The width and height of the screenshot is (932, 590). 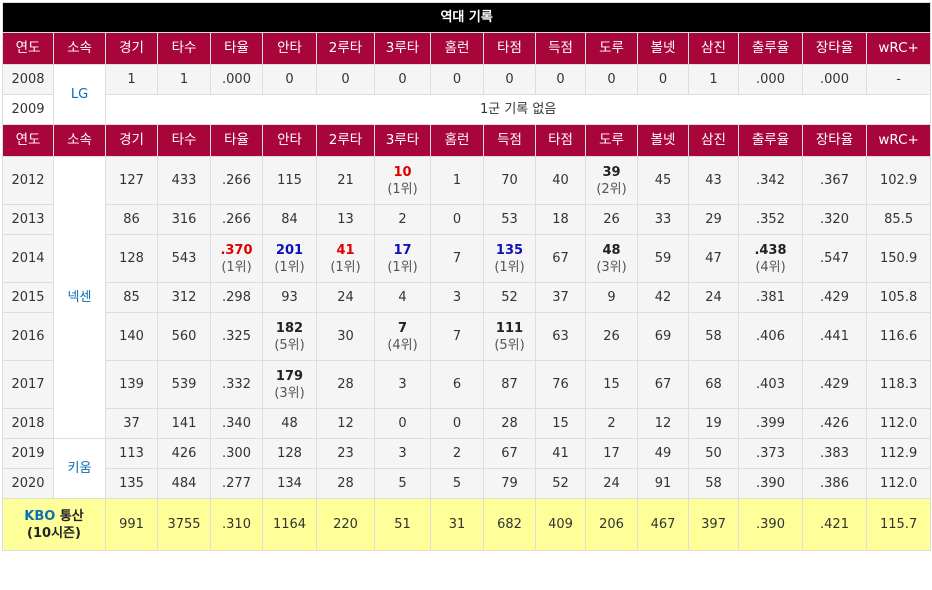 What do you see at coordinates (834, 48) in the screenshot?
I see `header-cell: 장타율` at bounding box center [834, 48].